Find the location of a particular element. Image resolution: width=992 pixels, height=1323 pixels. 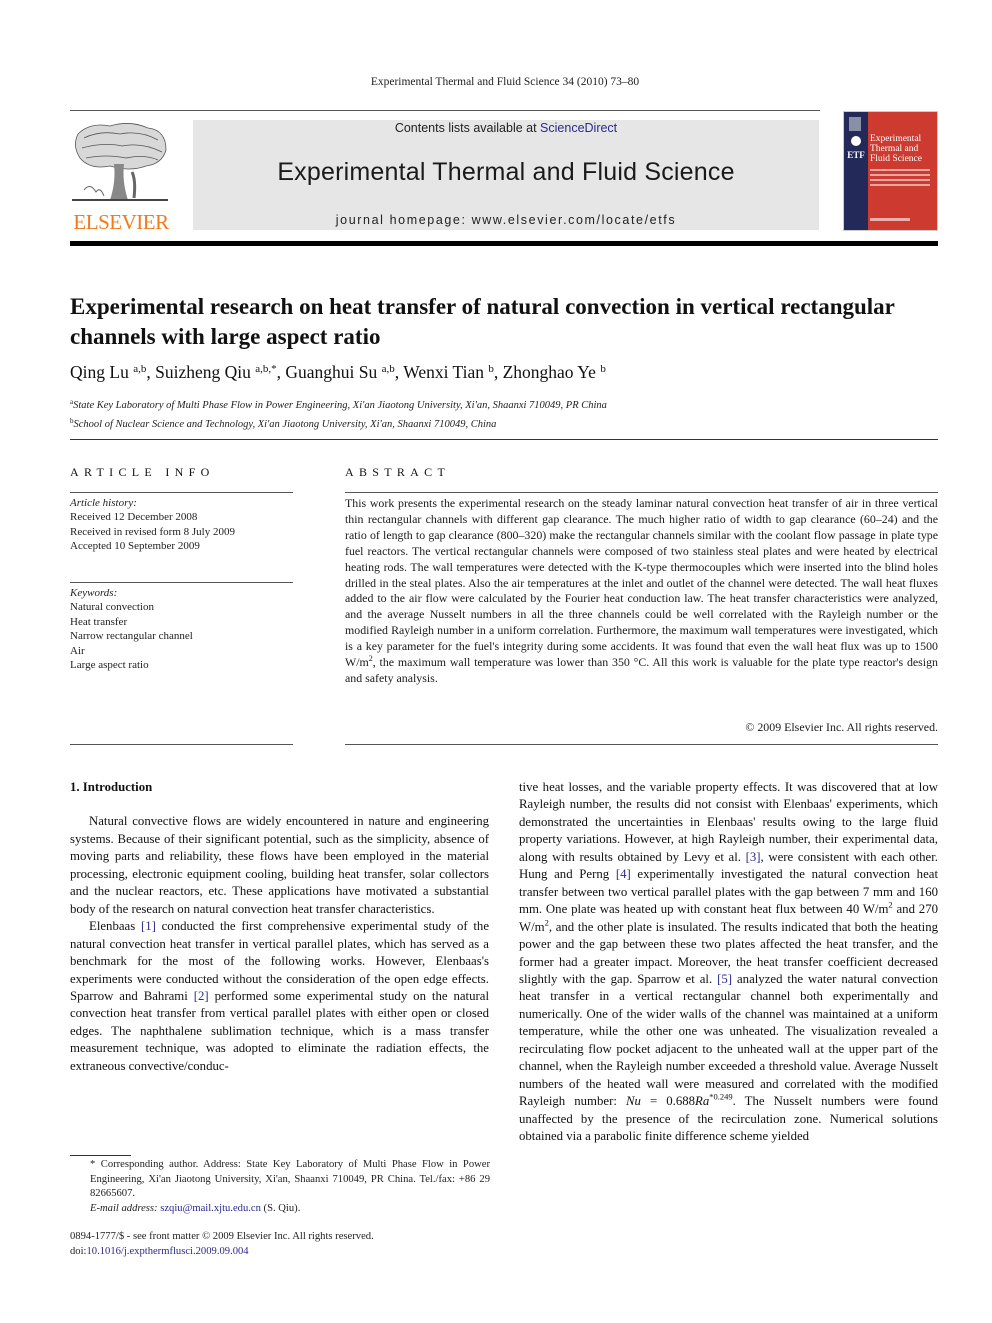

article-info-rule is located at coordinates (181, 492).